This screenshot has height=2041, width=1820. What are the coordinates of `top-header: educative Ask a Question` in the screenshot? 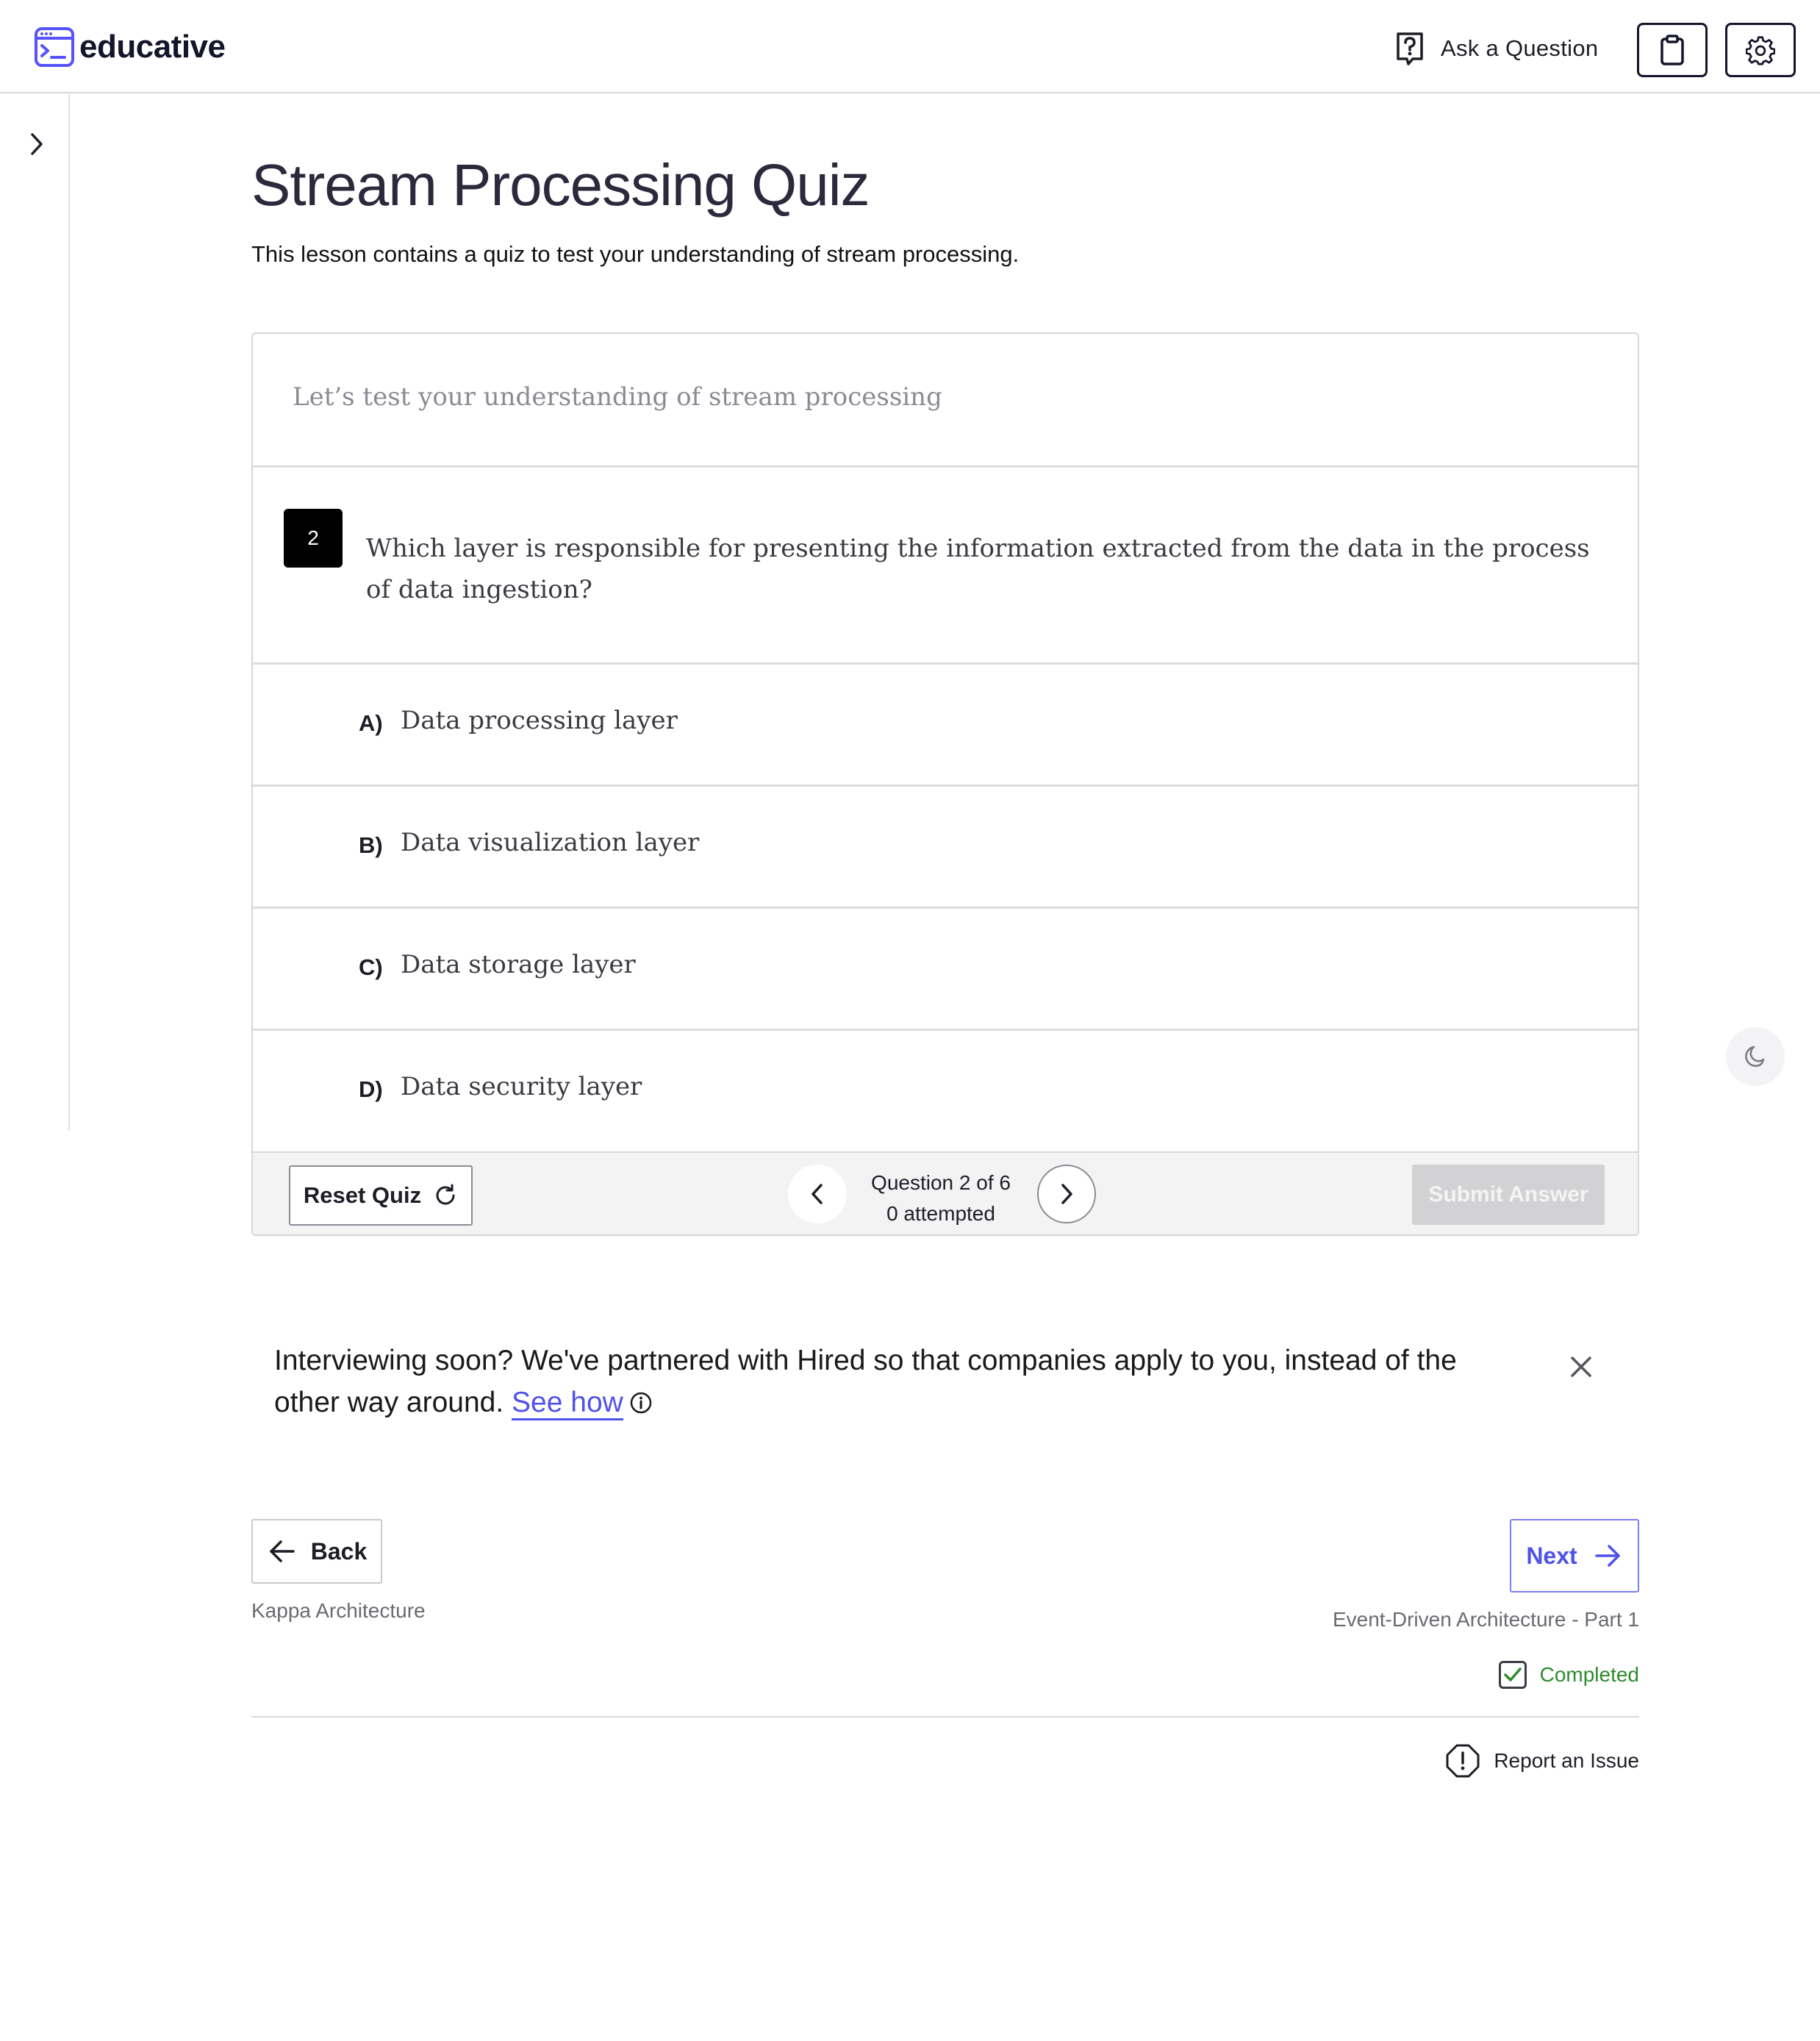 It's located at (910, 46).